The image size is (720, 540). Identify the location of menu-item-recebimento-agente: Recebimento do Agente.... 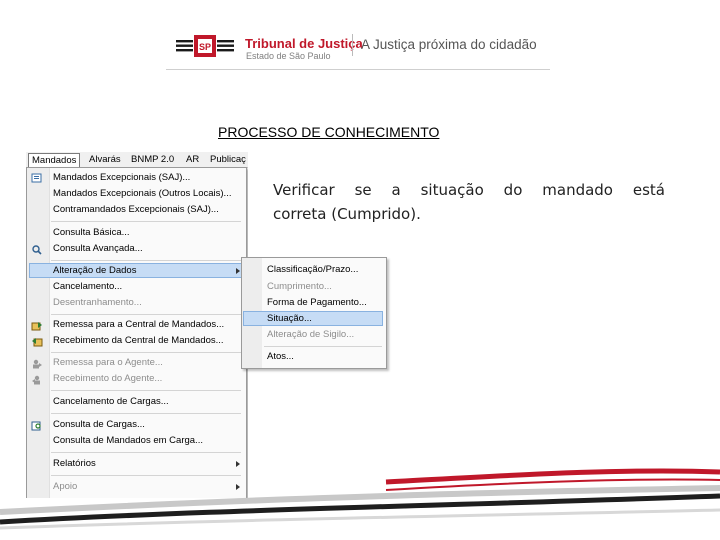
(107, 379).